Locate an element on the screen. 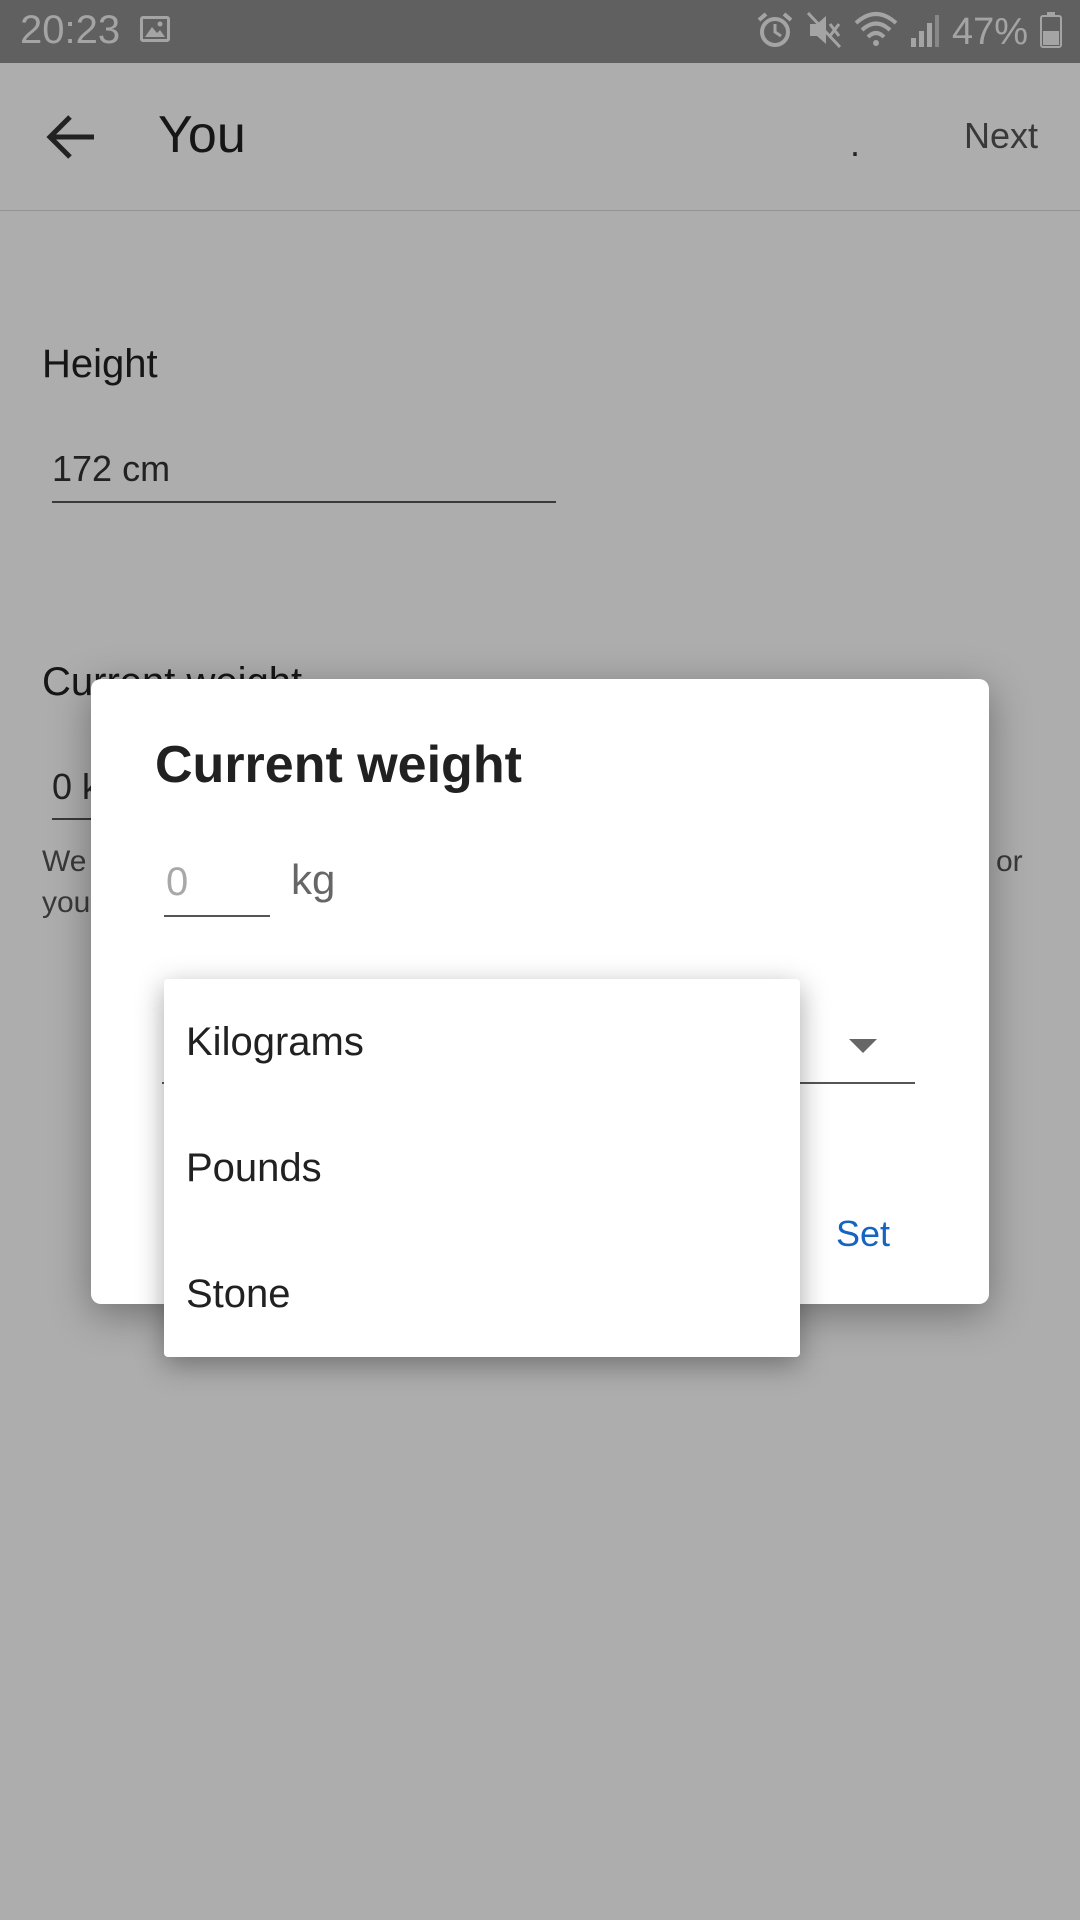 The height and width of the screenshot is (1920, 1080). chevron-down-icon is located at coordinates (863, 1046).